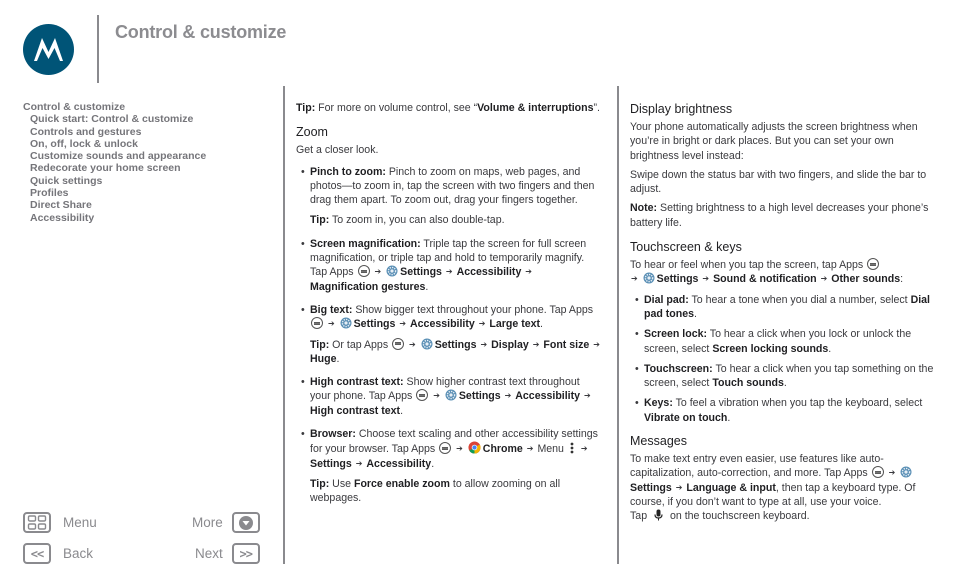 This screenshot has width=954, height=576. I want to click on more-label: More, so click(207, 522).